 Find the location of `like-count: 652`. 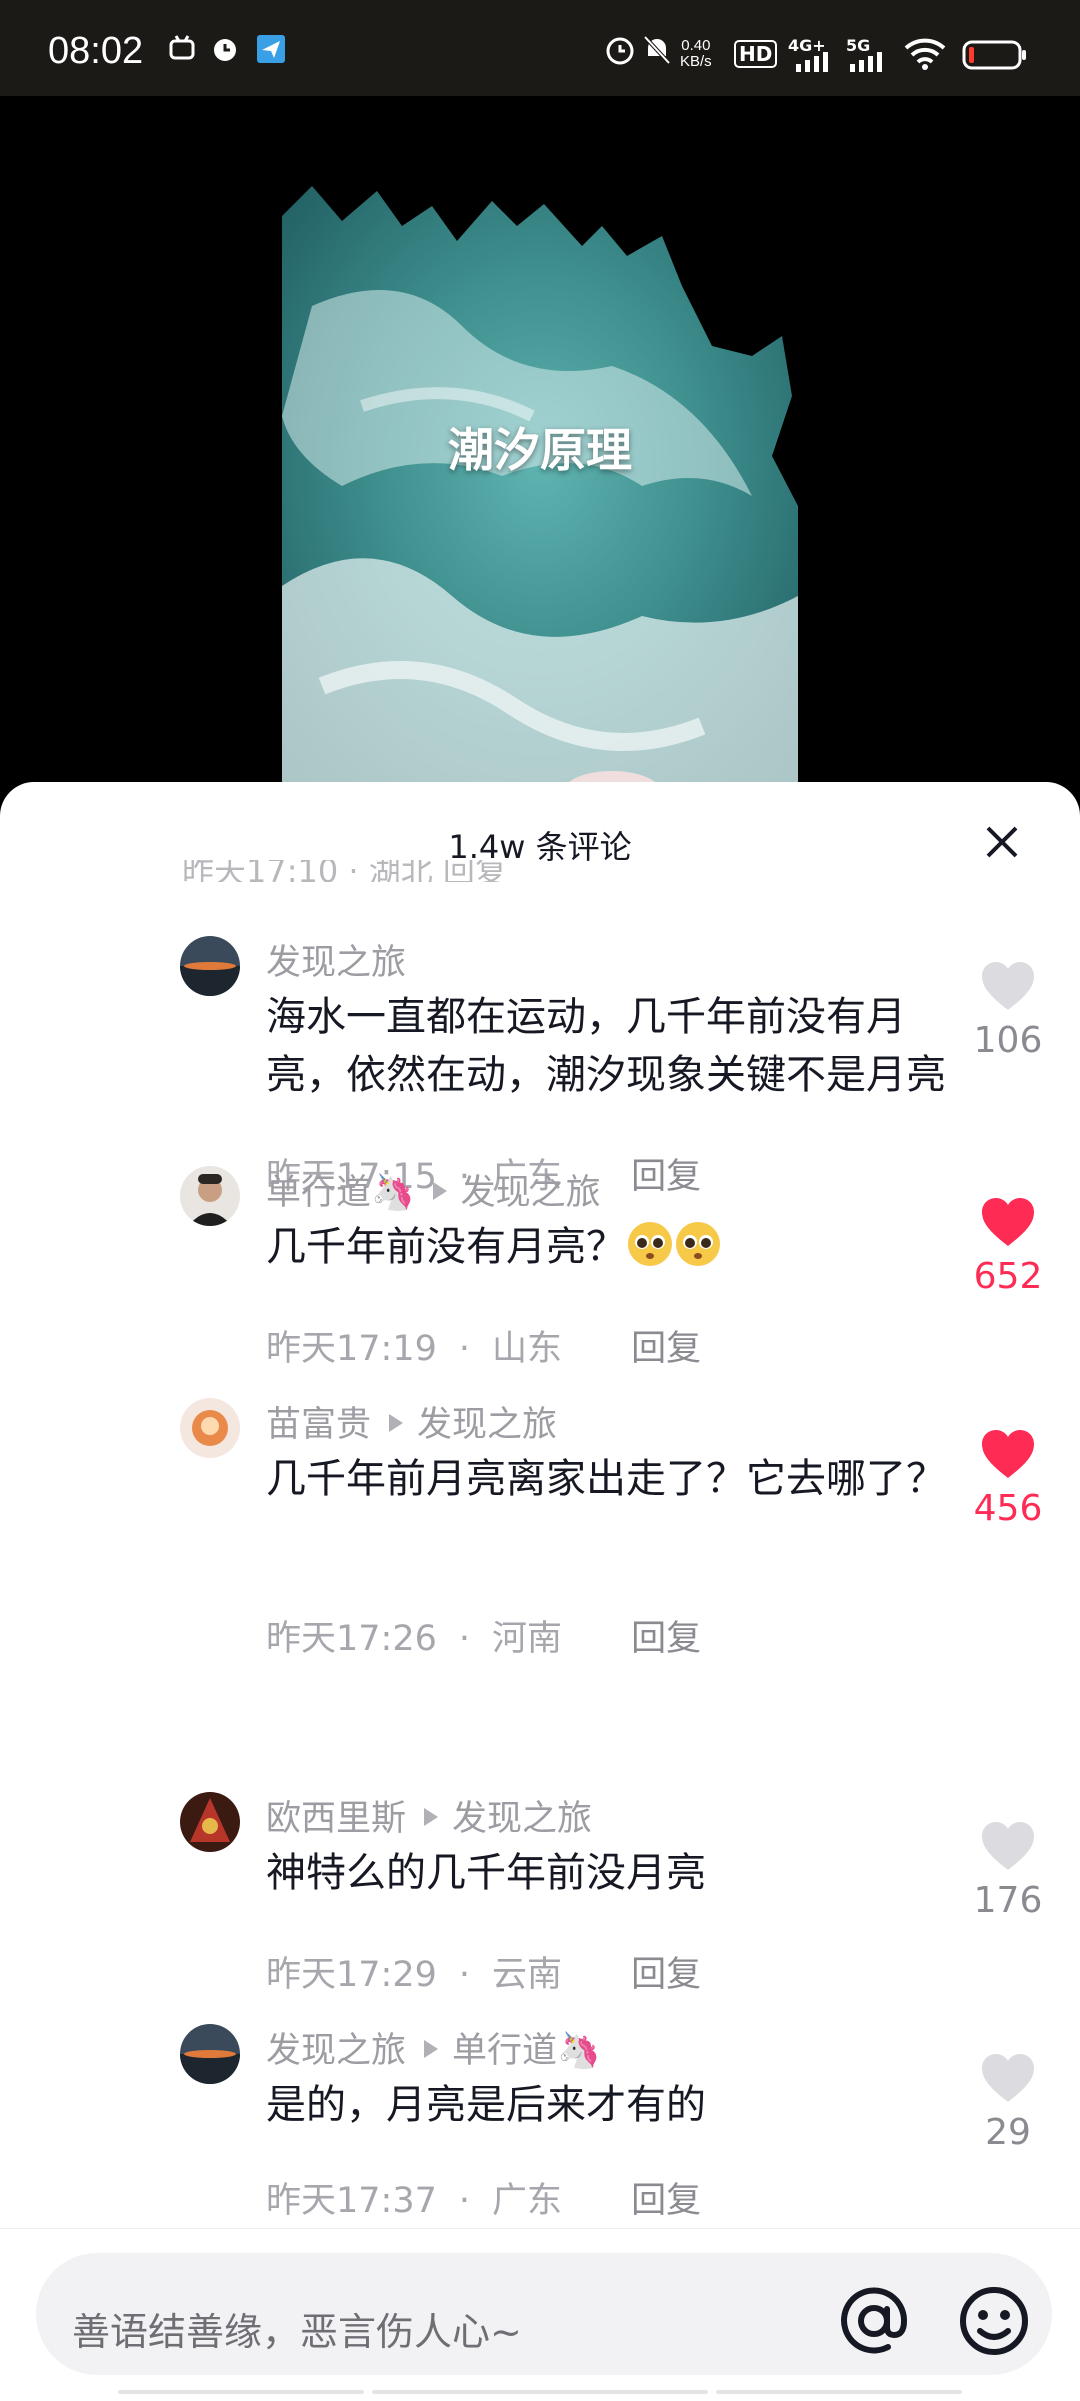

like-count: 652 is located at coordinates (1008, 1276).